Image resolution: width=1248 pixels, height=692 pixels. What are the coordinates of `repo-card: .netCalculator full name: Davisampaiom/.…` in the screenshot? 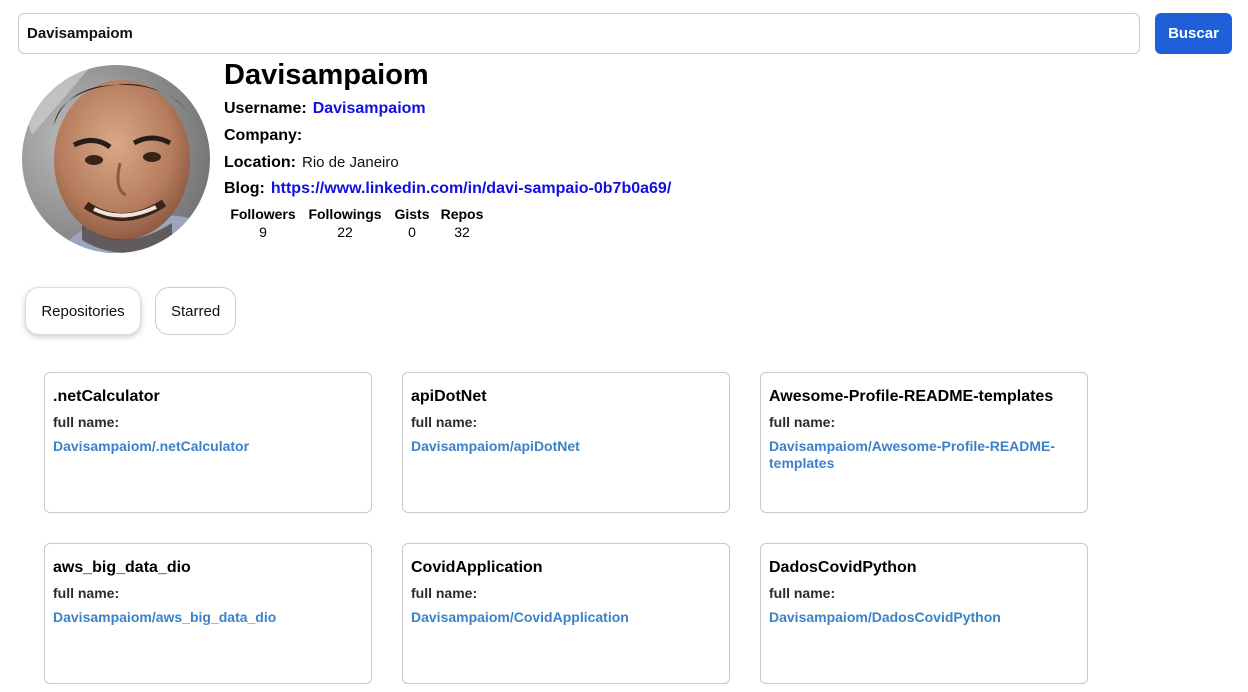 It's located at (208, 442).